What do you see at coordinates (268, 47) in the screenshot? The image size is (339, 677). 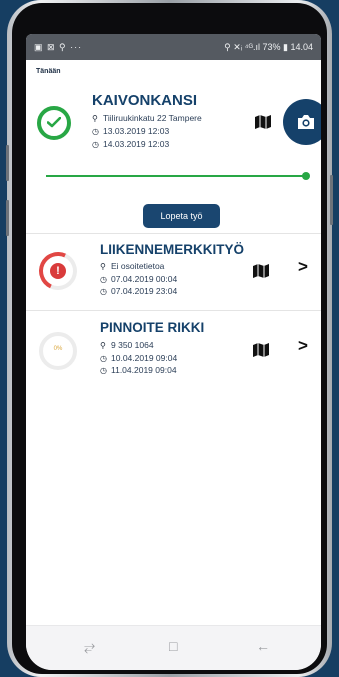 I see `status-system-info: ⚲ ✕ᵢ ⁴ᴳ.ıl 73% ▮ 14.04` at bounding box center [268, 47].